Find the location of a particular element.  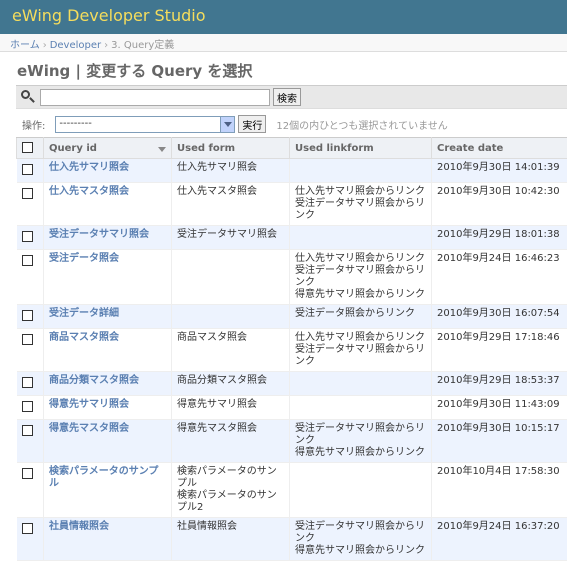

used-linkform-cell: 受注データ照会からリンク is located at coordinates (360, 316).